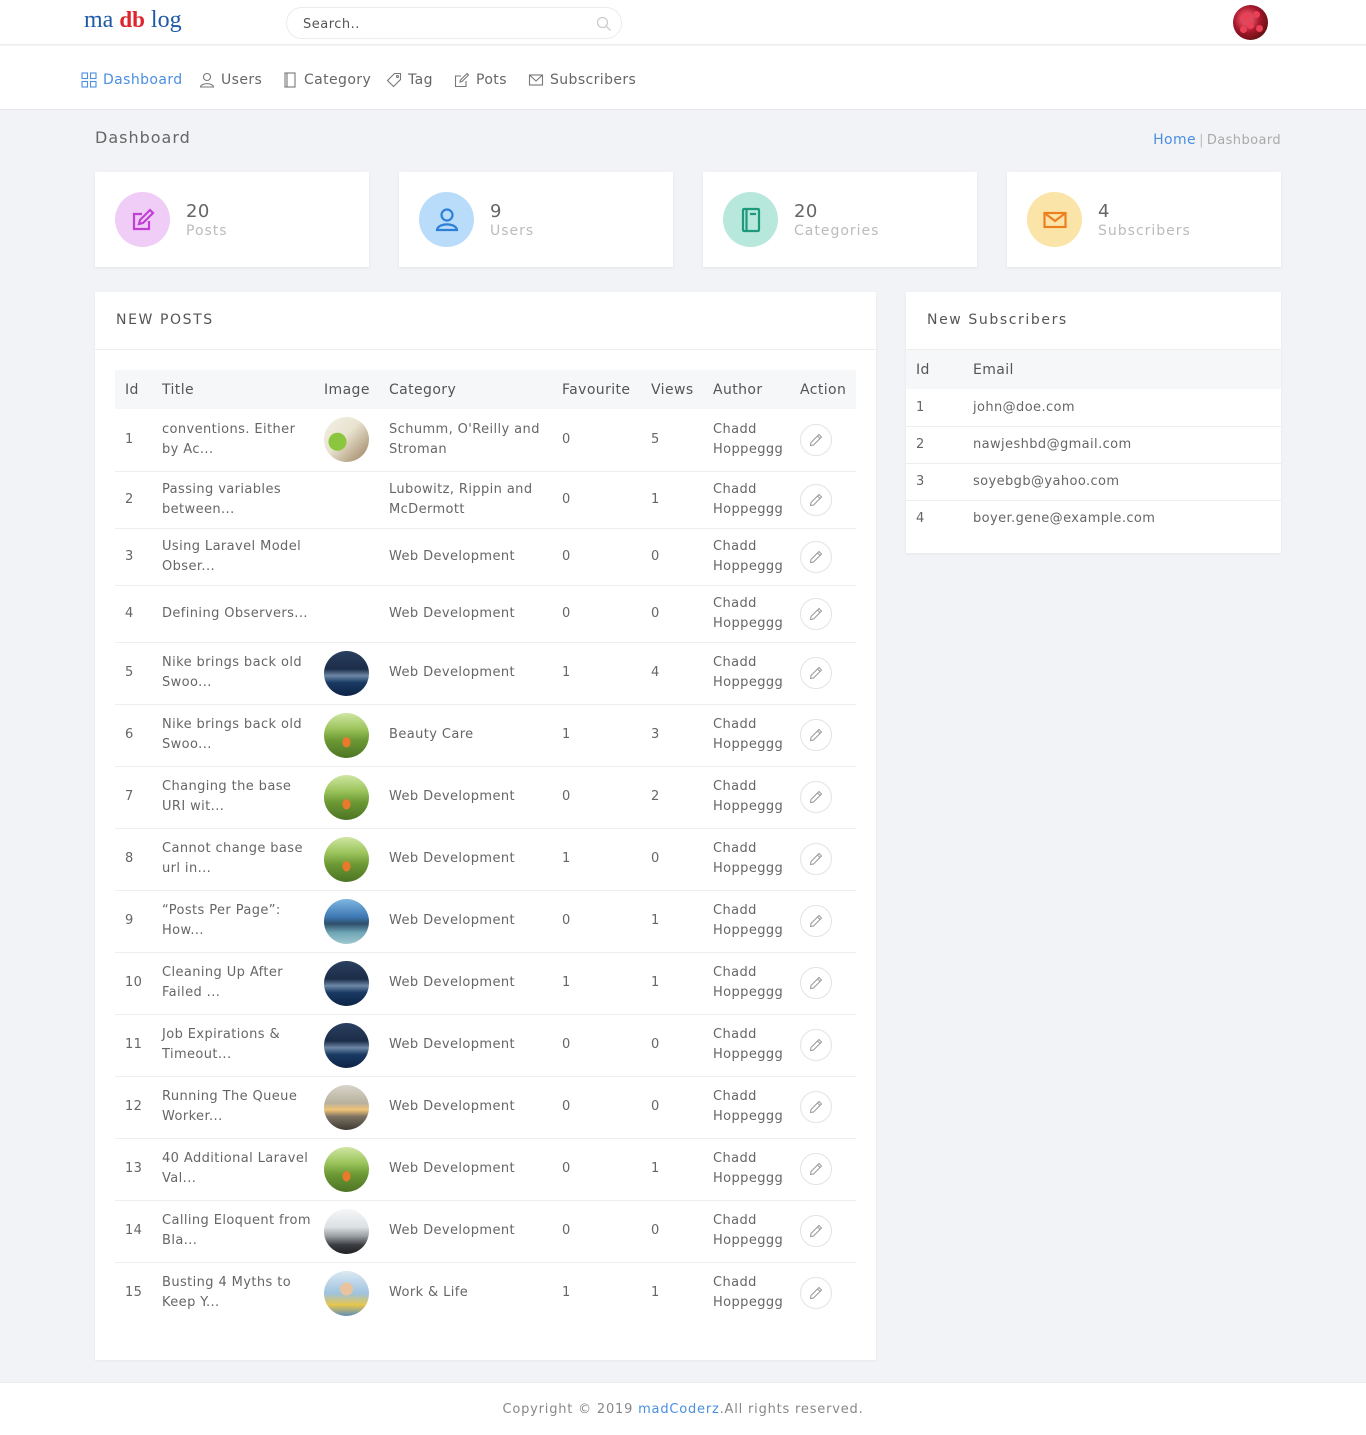 This screenshot has width=1366, height=1435. What do you see at coordinates (198, 211) in the screenshot?
I see `stat-posts-value: 20` at bounding box center [198, 211].